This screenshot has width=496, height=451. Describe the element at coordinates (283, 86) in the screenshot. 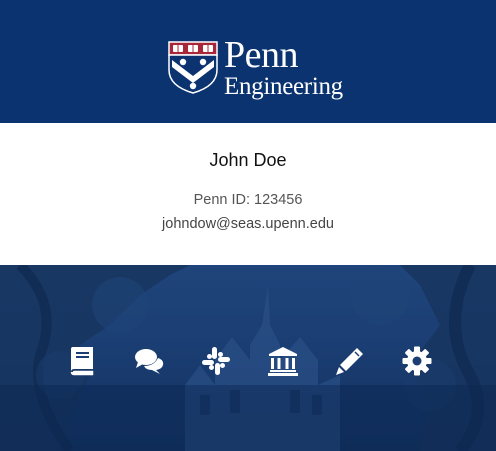

I see `logo-engineering: Engineering` at that location.